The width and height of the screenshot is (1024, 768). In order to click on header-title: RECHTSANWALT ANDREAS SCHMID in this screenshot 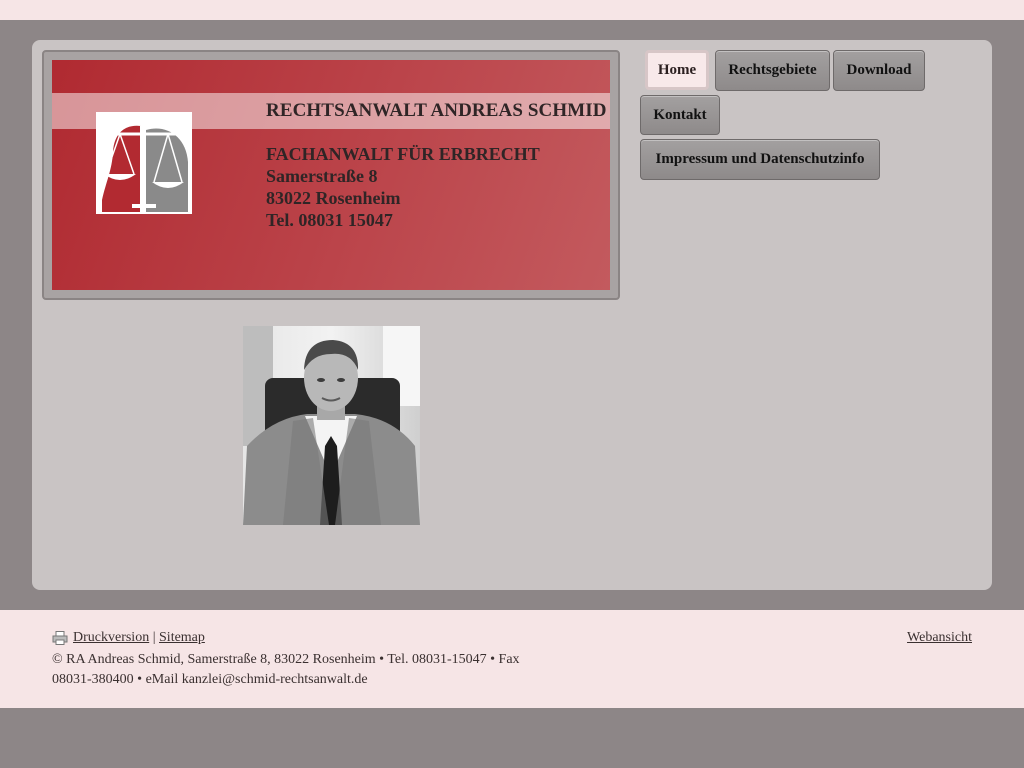, I will do `click(436, 110)`.